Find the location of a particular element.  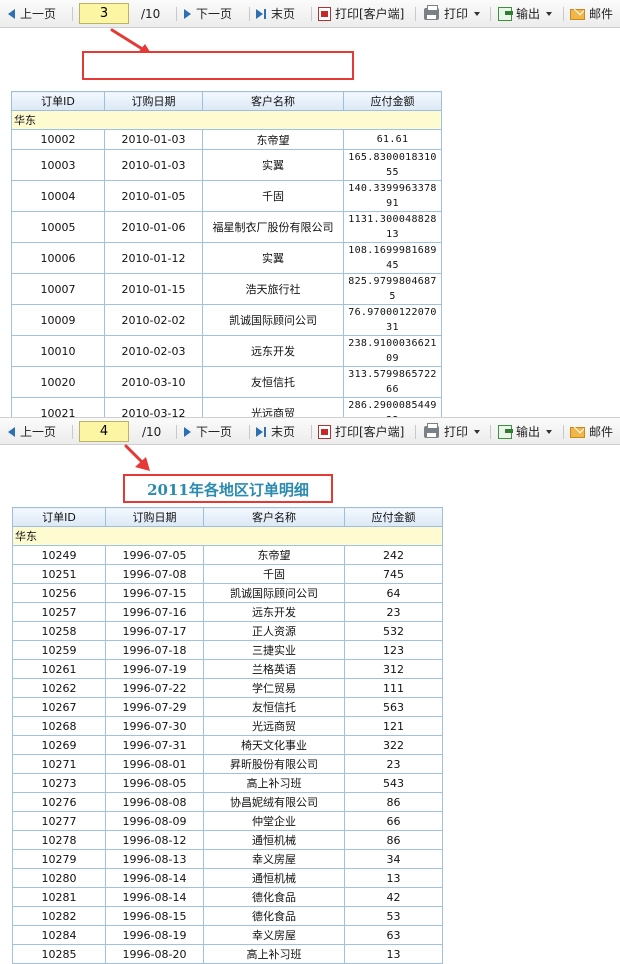

column-header: 订购日期 is located at coordinates (153, 101).